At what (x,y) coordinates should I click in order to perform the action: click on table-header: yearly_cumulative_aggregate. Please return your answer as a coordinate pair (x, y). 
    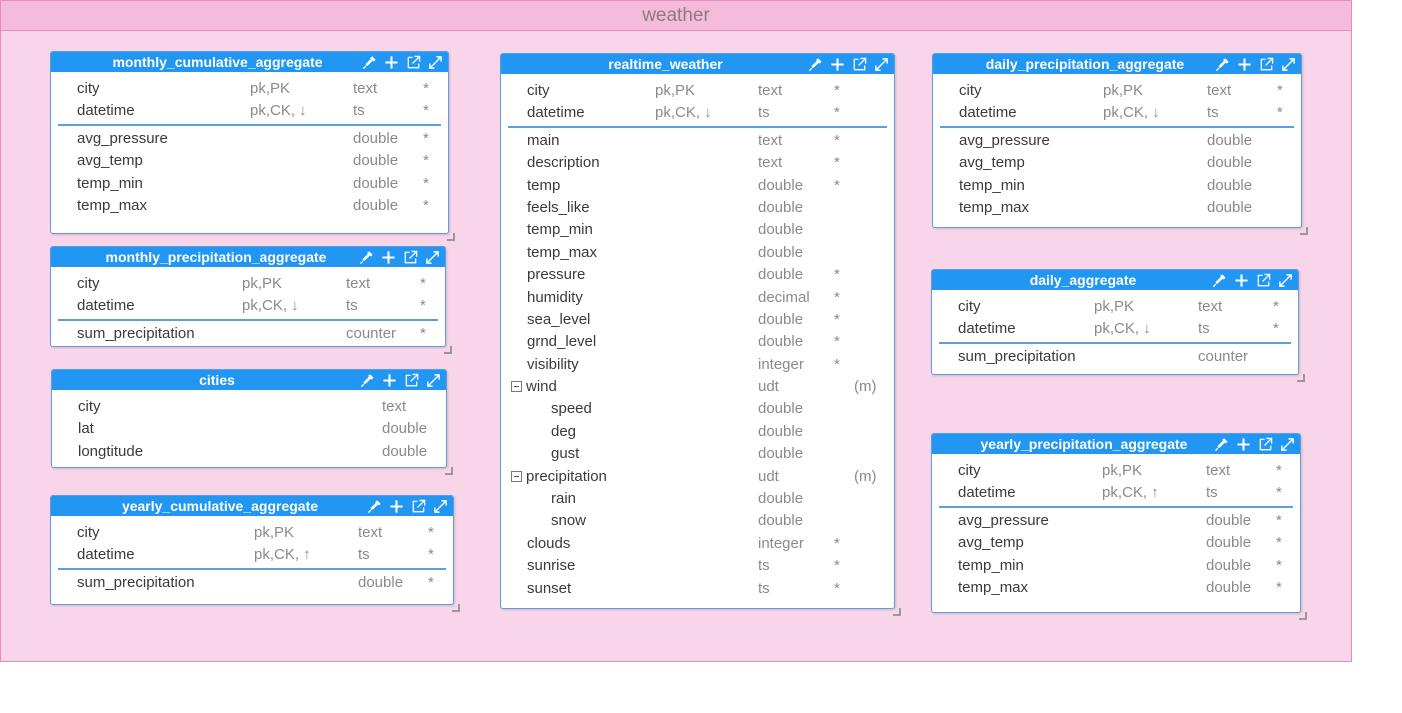
    Looking at the image, I should click on (252, 506).